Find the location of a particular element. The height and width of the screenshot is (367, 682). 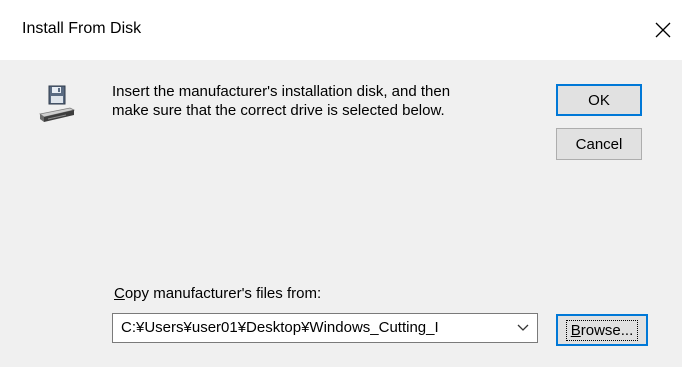

ok-button: OK is located at coordinates (599, 100).